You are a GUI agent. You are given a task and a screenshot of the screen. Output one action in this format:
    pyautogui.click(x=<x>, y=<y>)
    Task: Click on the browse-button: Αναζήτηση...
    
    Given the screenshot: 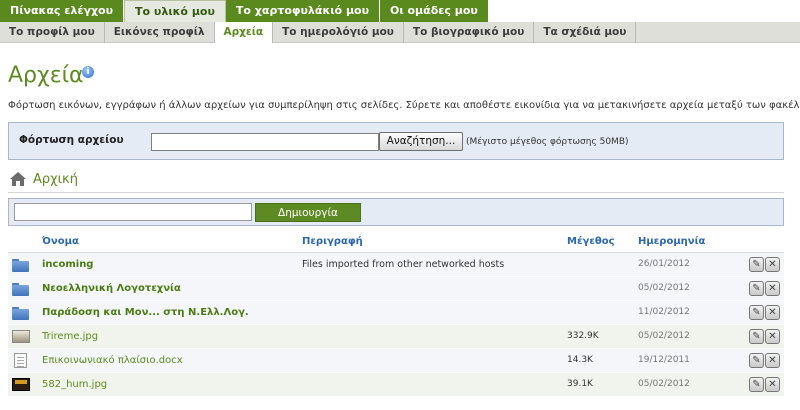 What is the action you would take?
    pyautogui.click(x=421, y=141)
    